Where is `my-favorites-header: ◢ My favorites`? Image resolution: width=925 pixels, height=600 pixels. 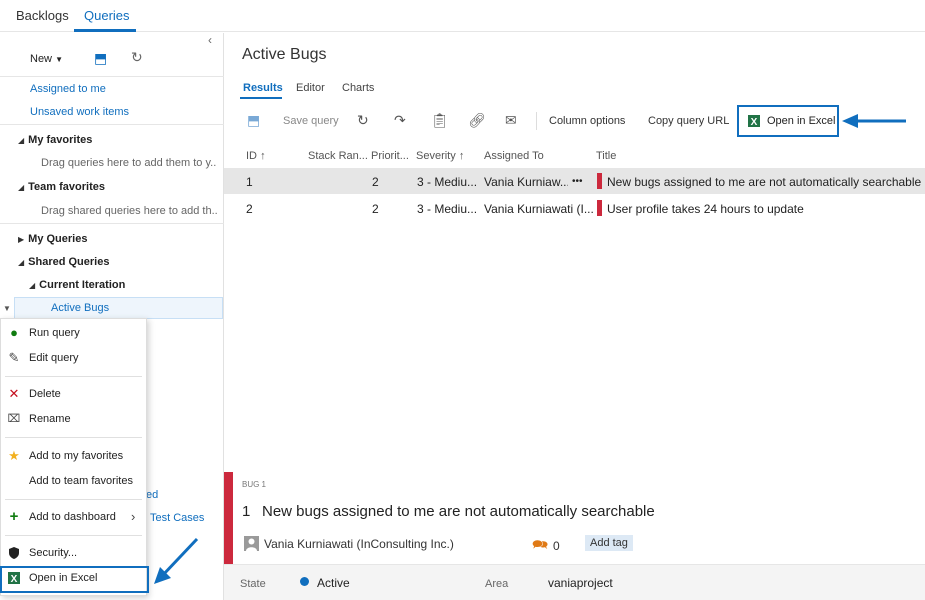
my-favorites-header: ◢ My favorites is located at coordinates (55, 140).